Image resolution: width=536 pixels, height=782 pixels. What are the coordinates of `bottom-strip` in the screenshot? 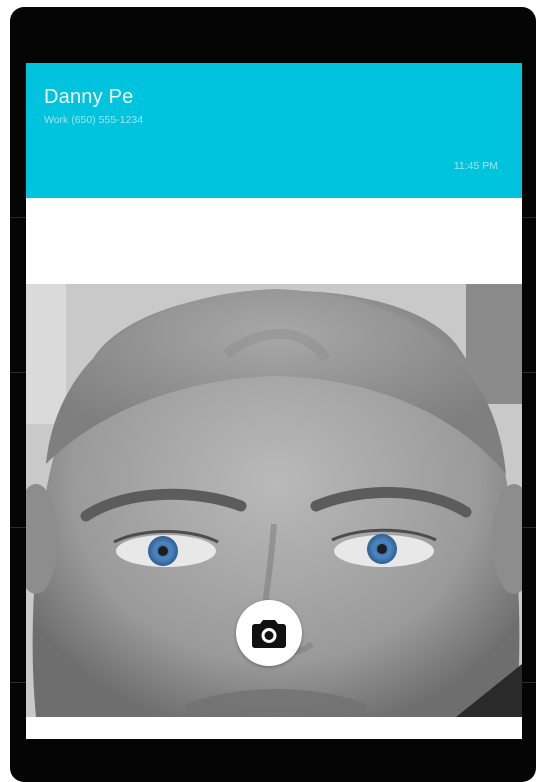 It's located at (274, 722).